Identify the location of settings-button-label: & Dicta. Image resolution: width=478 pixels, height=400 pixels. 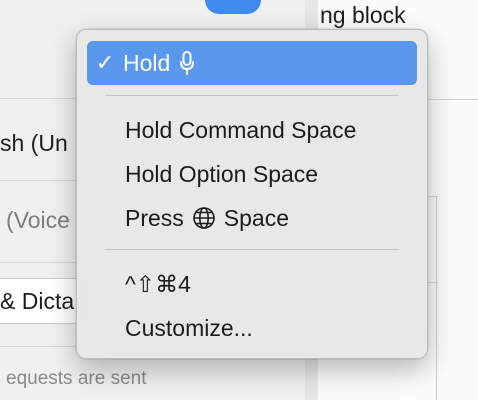
(37, 301).